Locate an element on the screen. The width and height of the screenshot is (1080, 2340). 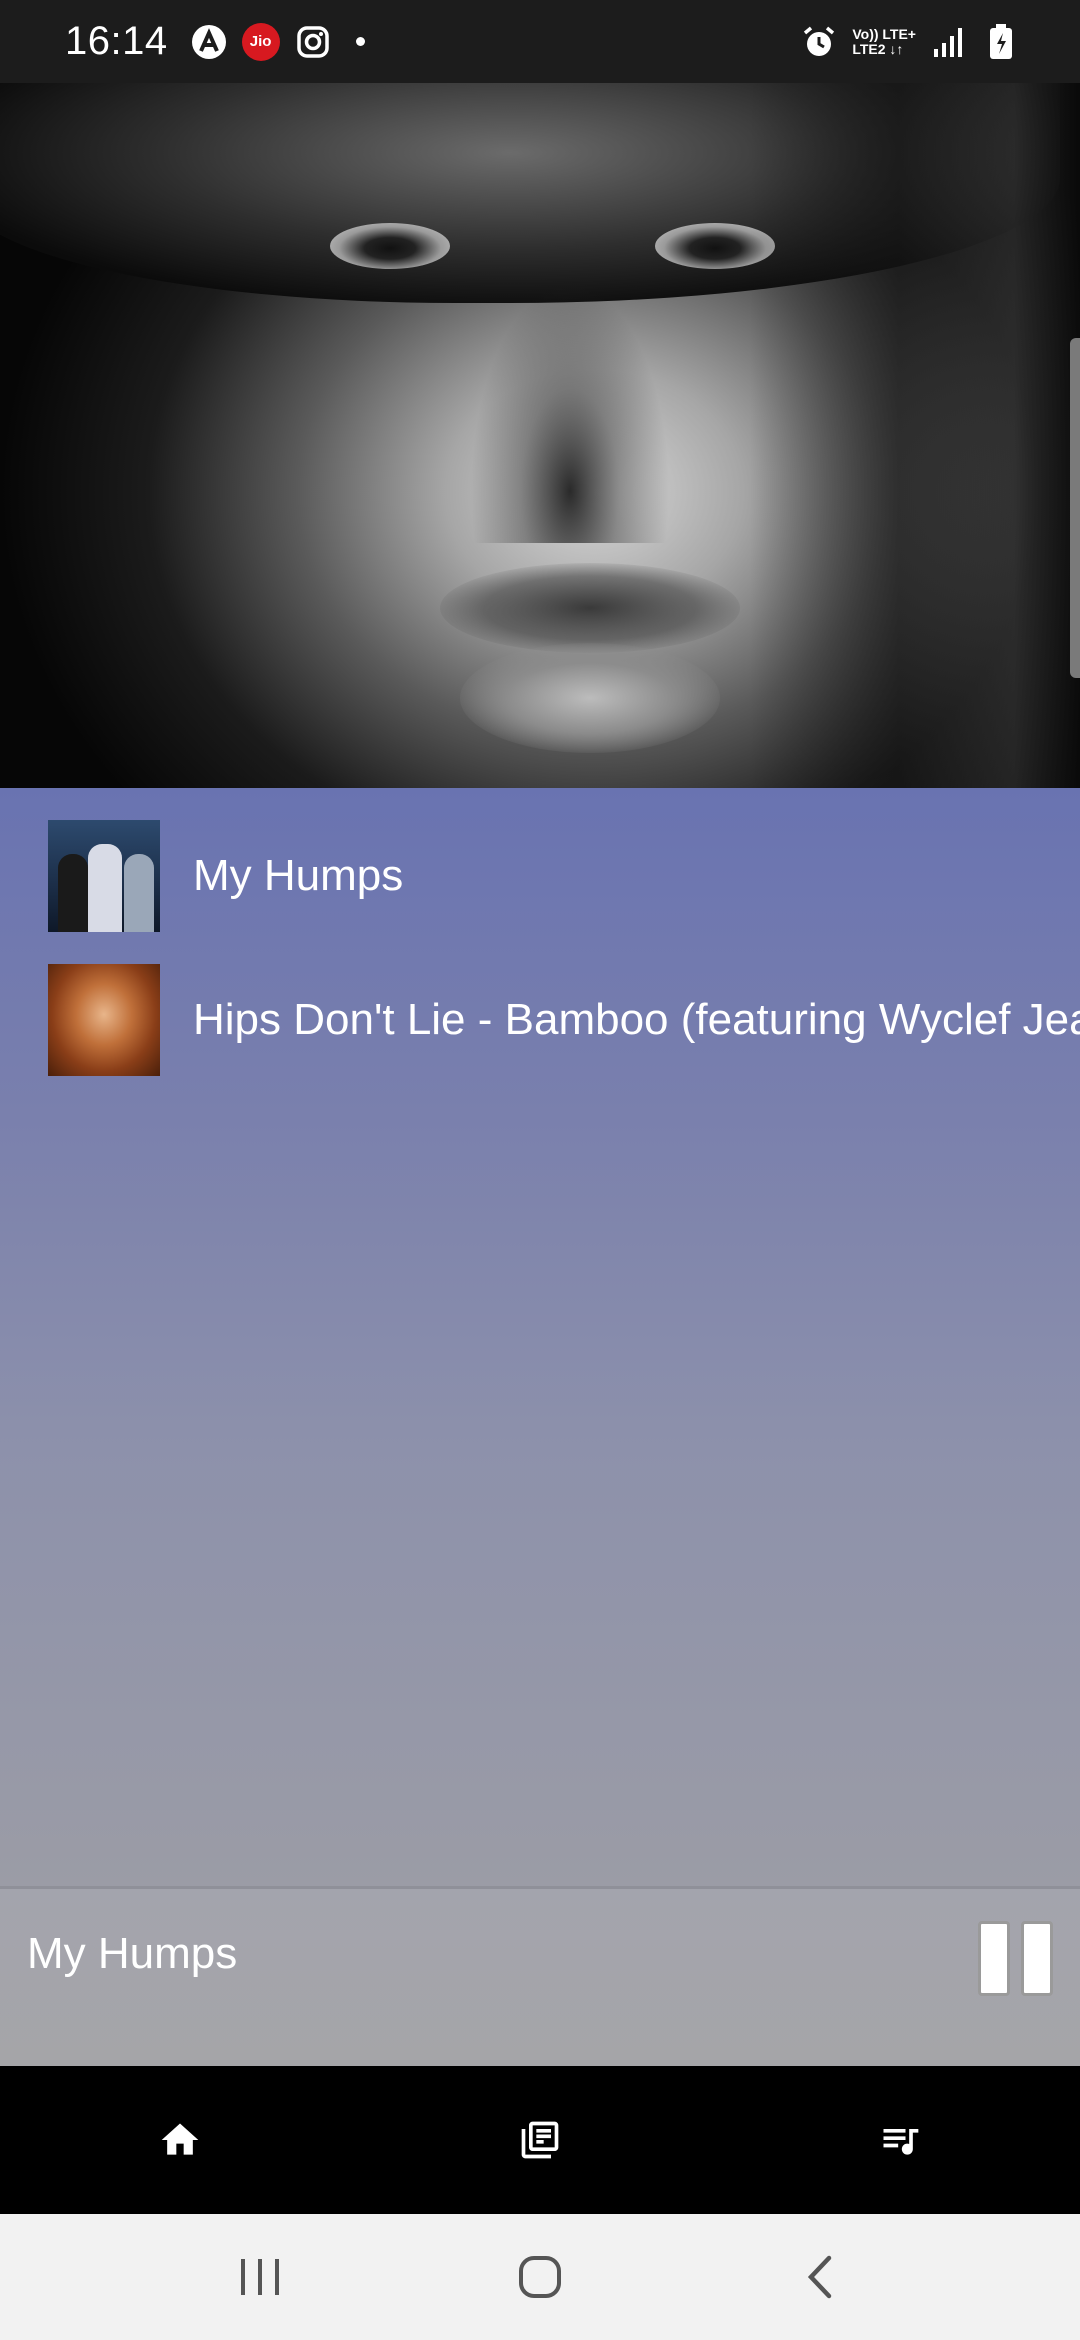
system-navigation-bar is located at coordinates (540, 2277).